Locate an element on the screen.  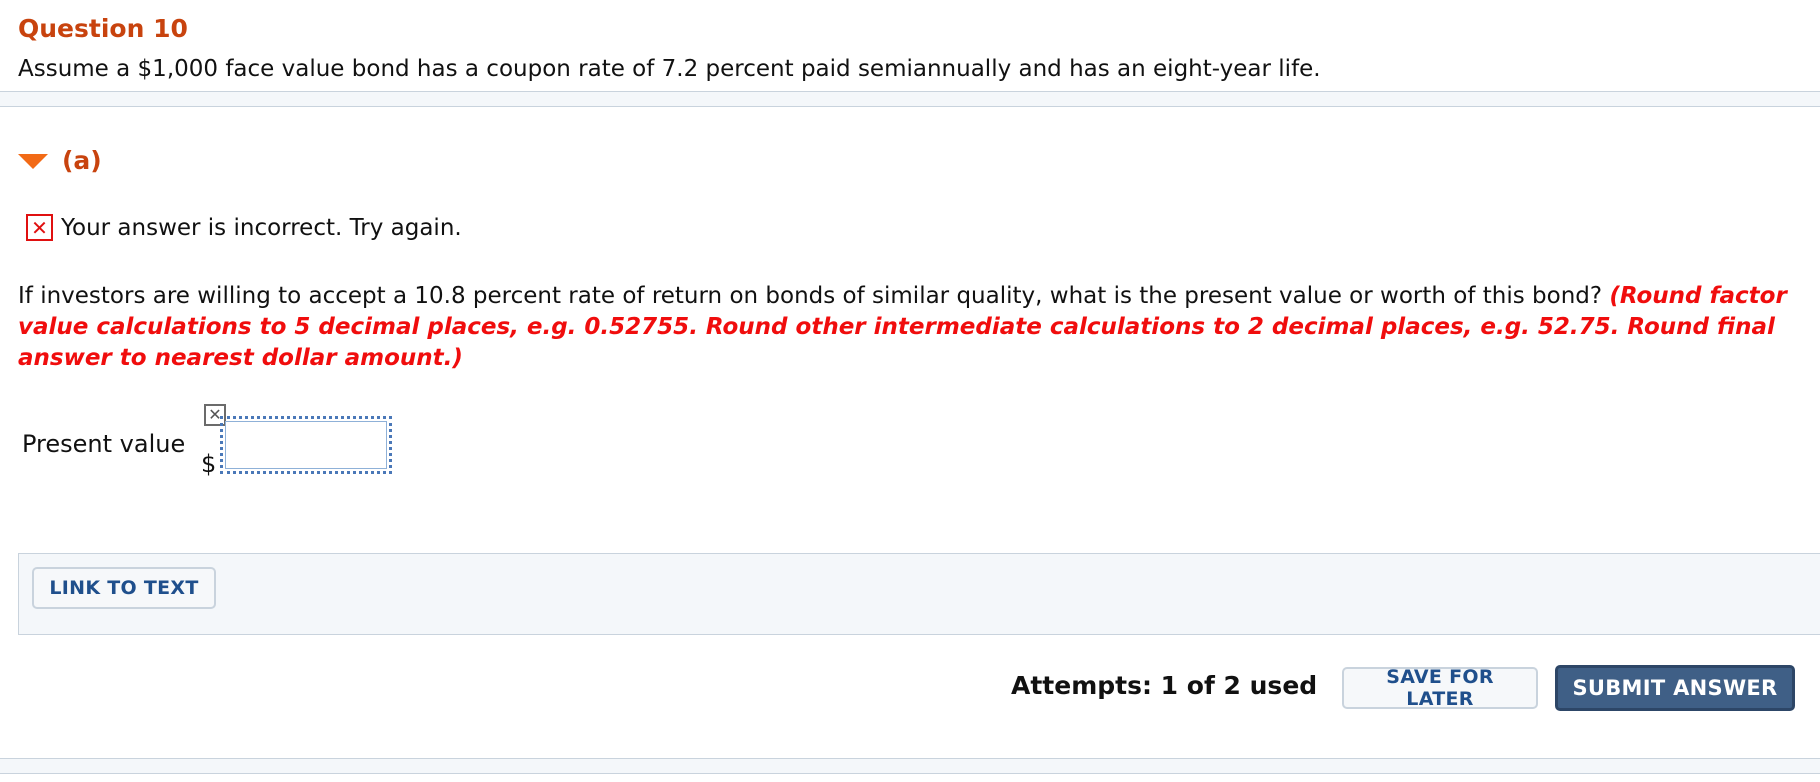
feedback-message: ✕ Your answer is incorrect. Try again. is located at coordinates (244, 227).